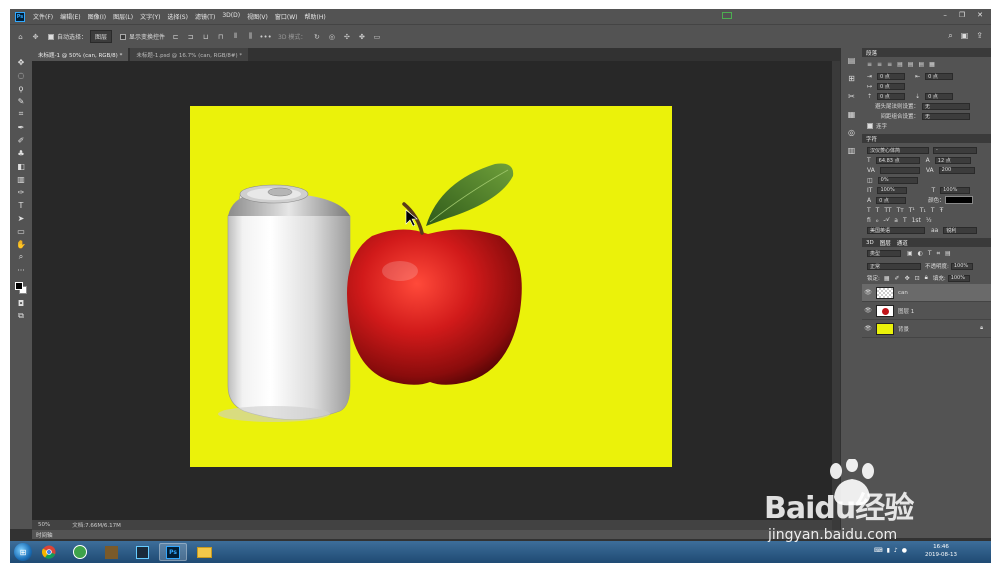 This screenshot has height=571, width=1000. What do you see at coordinates (879, 64) in the screenshot?
I see `align-center-text-icon: ≡` at bounding box center [879, 64].